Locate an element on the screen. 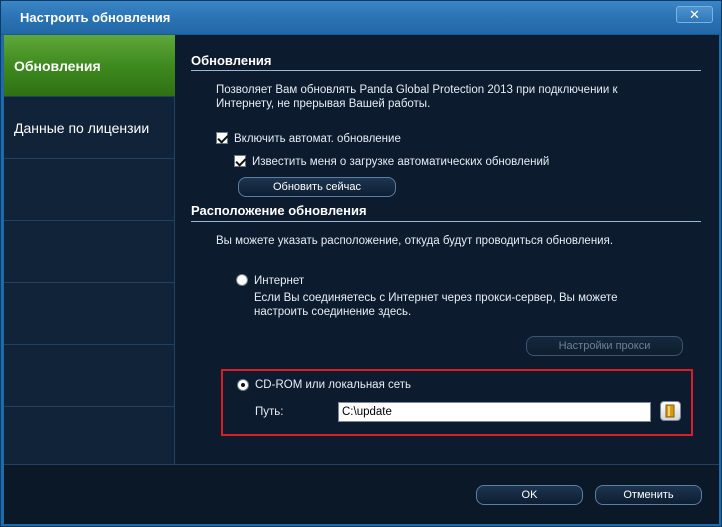  window-title: Настроить обновления is located at coordinates (95, 17).